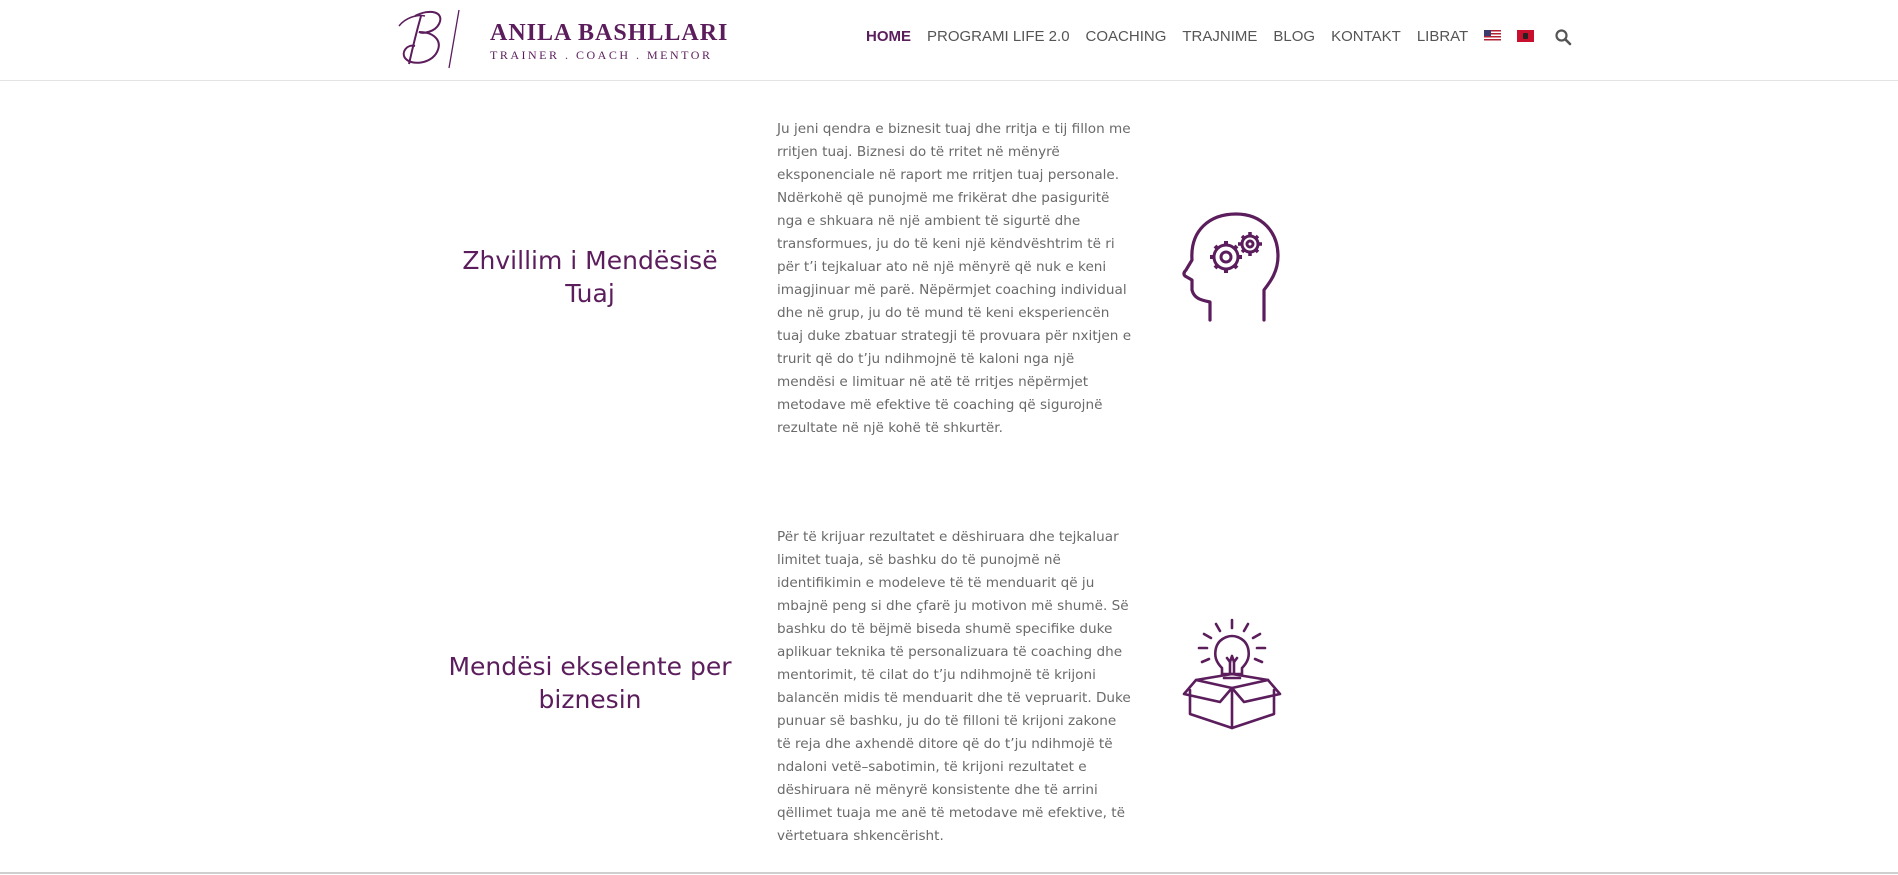 The width and height of the screenshot is (1898, 875). Describe the element at coordinates (590, 699) in the screenshot. I see `section-title-line: biznesin` at that location.